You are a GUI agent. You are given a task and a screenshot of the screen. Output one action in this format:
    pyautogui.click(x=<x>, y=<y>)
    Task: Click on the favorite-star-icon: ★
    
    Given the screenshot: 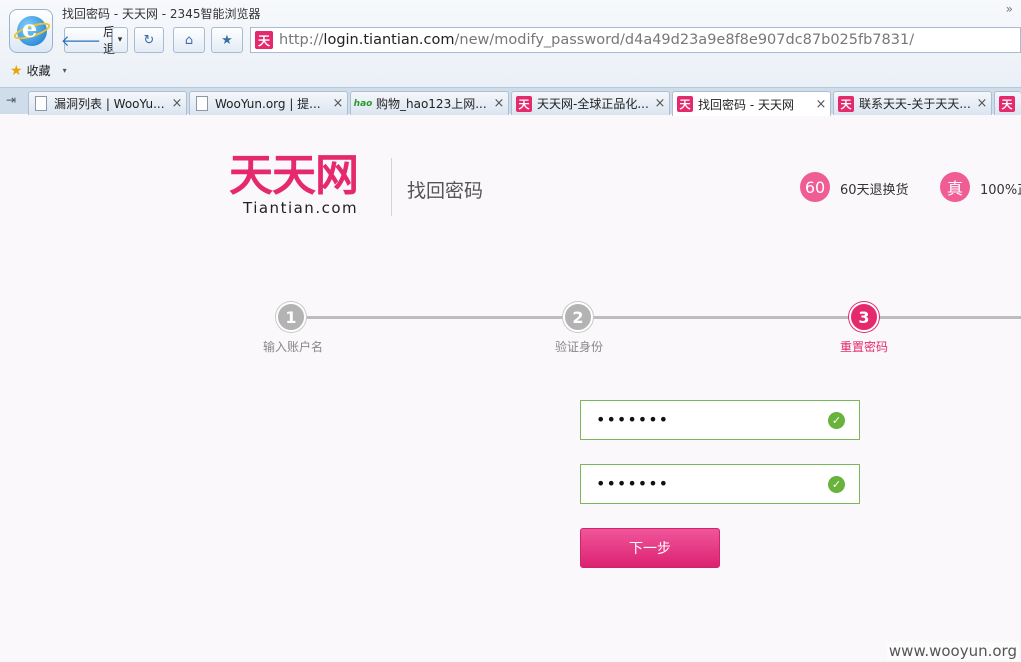 What is the action you would take?
    pyautogui.click(x=227, y=40)
    